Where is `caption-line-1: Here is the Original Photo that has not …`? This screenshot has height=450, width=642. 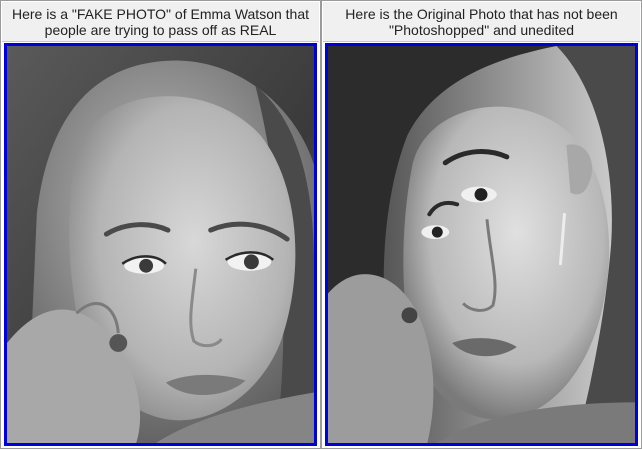
caption-line-1: Here is the Original Photo that has not … is located at coordinates (481, 14).